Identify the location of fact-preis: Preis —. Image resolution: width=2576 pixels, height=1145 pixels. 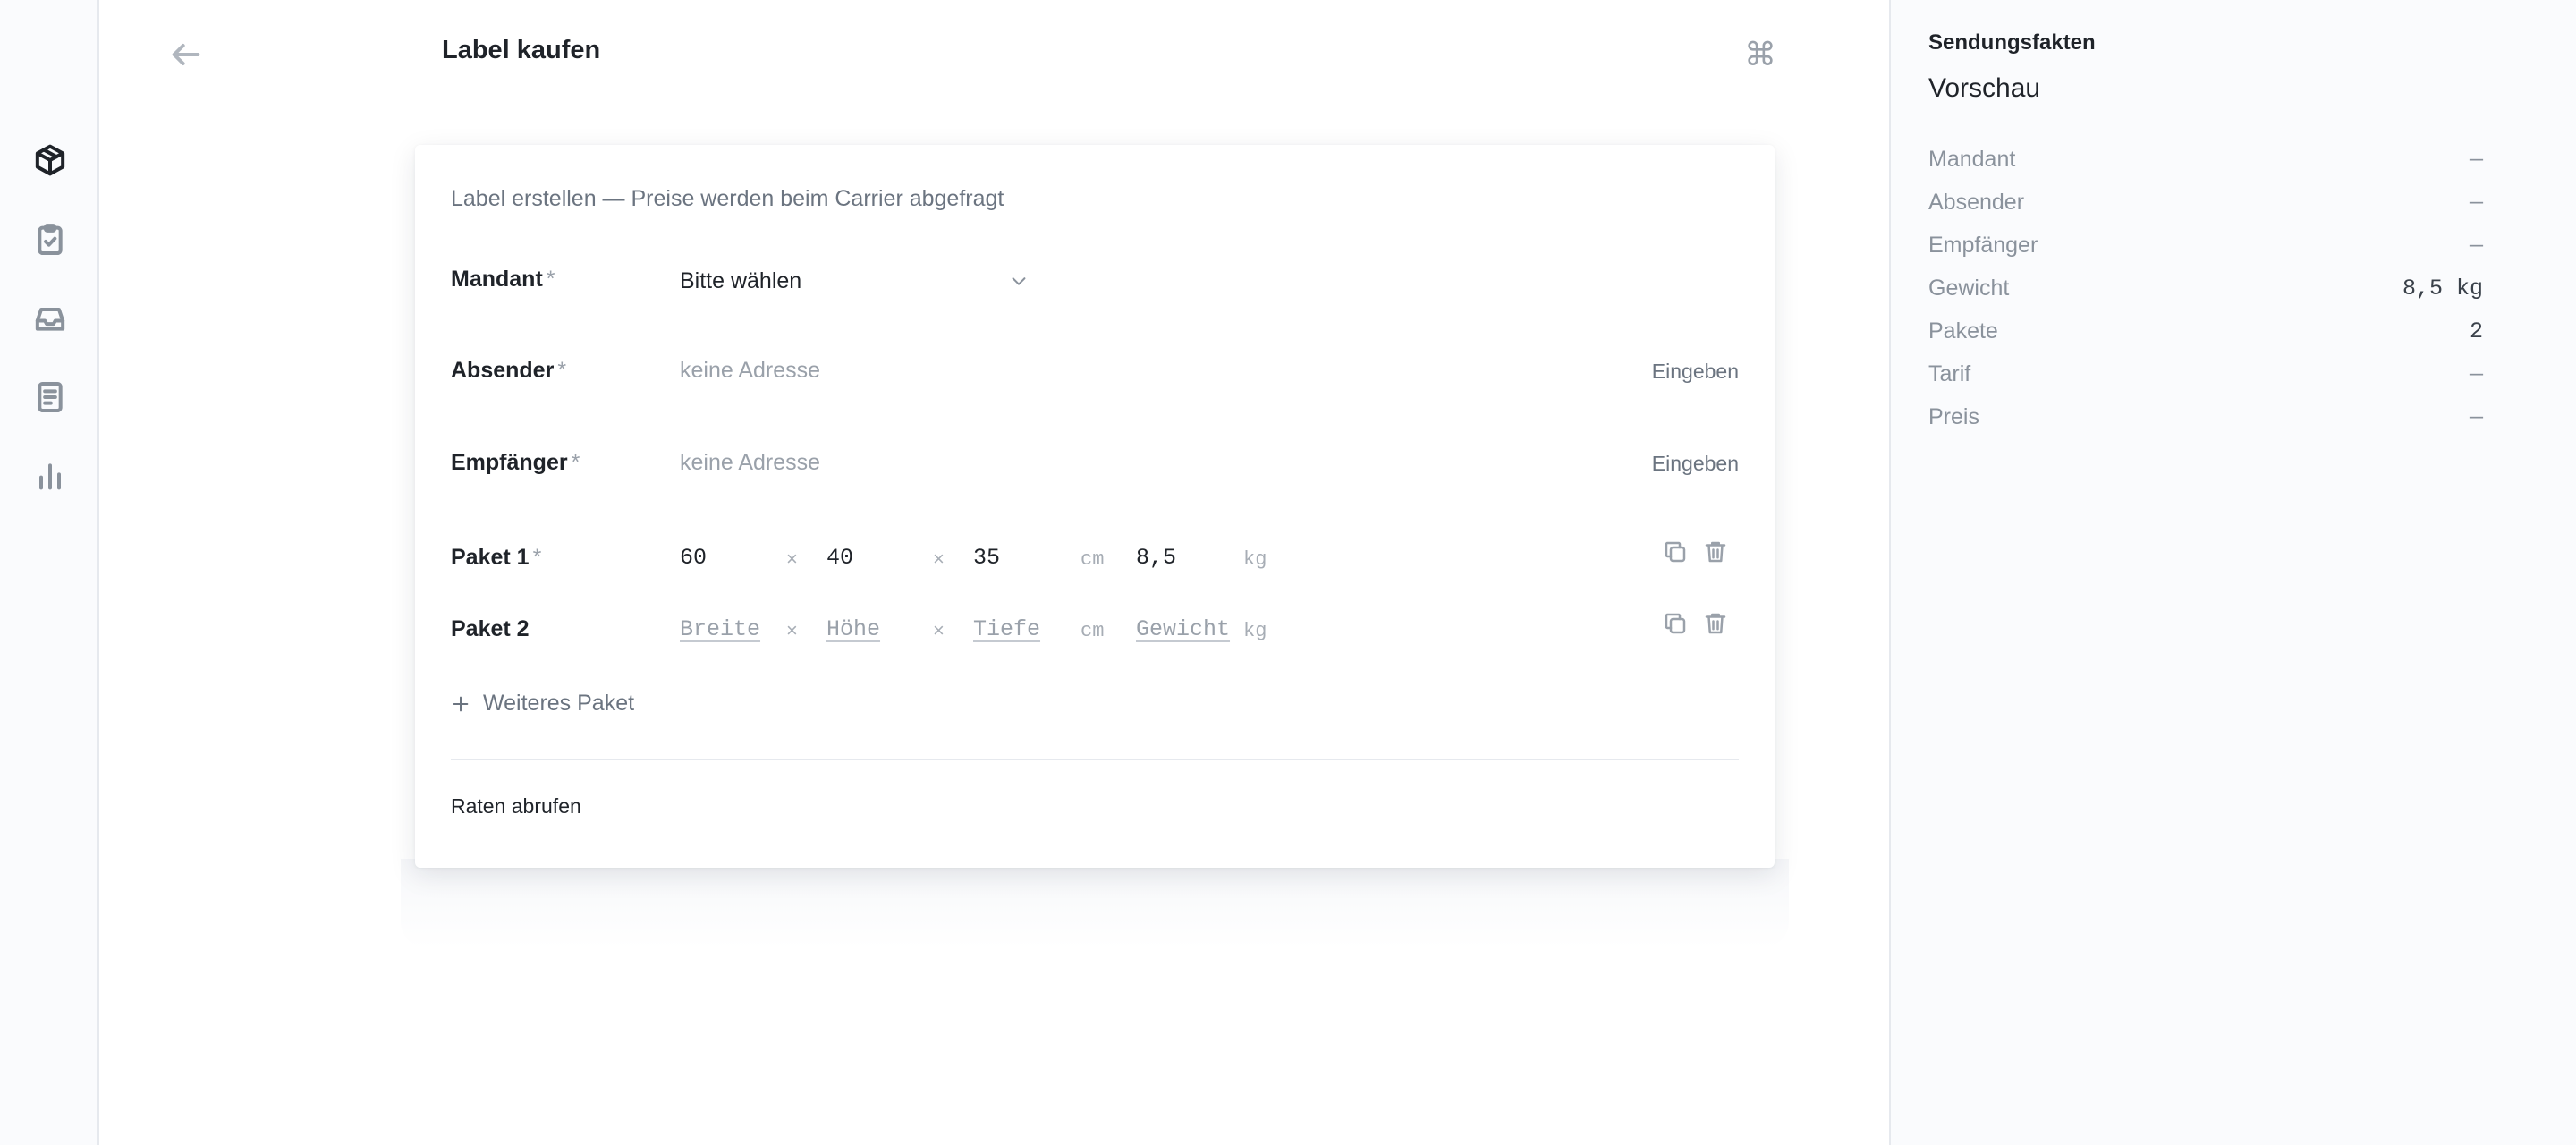
(2205, 417).